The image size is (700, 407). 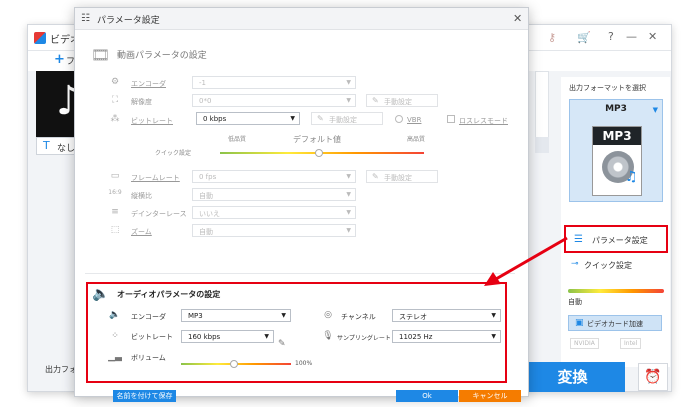 What do you see at coordinates (204, 337) in the screenshot?
I see `audio-bitrate-value: 160 kbps` at bounding box center [204, 337].